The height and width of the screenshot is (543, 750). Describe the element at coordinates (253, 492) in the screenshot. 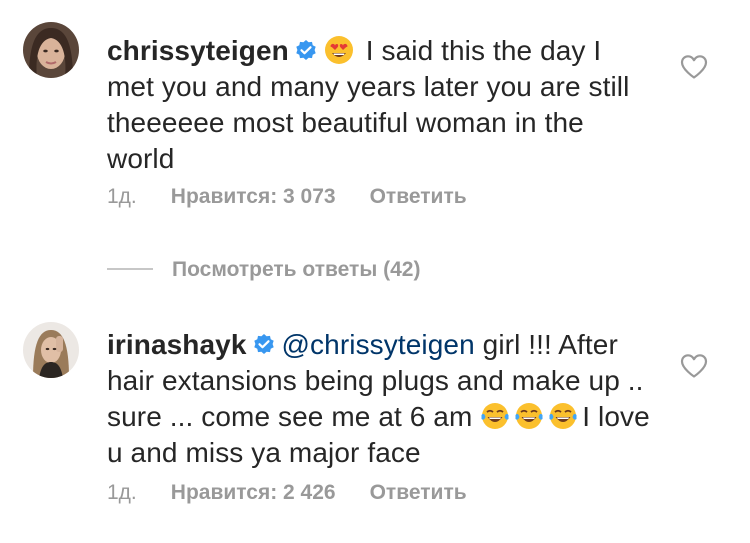

I see `likes-count: Нравится: 2 426` at that location.